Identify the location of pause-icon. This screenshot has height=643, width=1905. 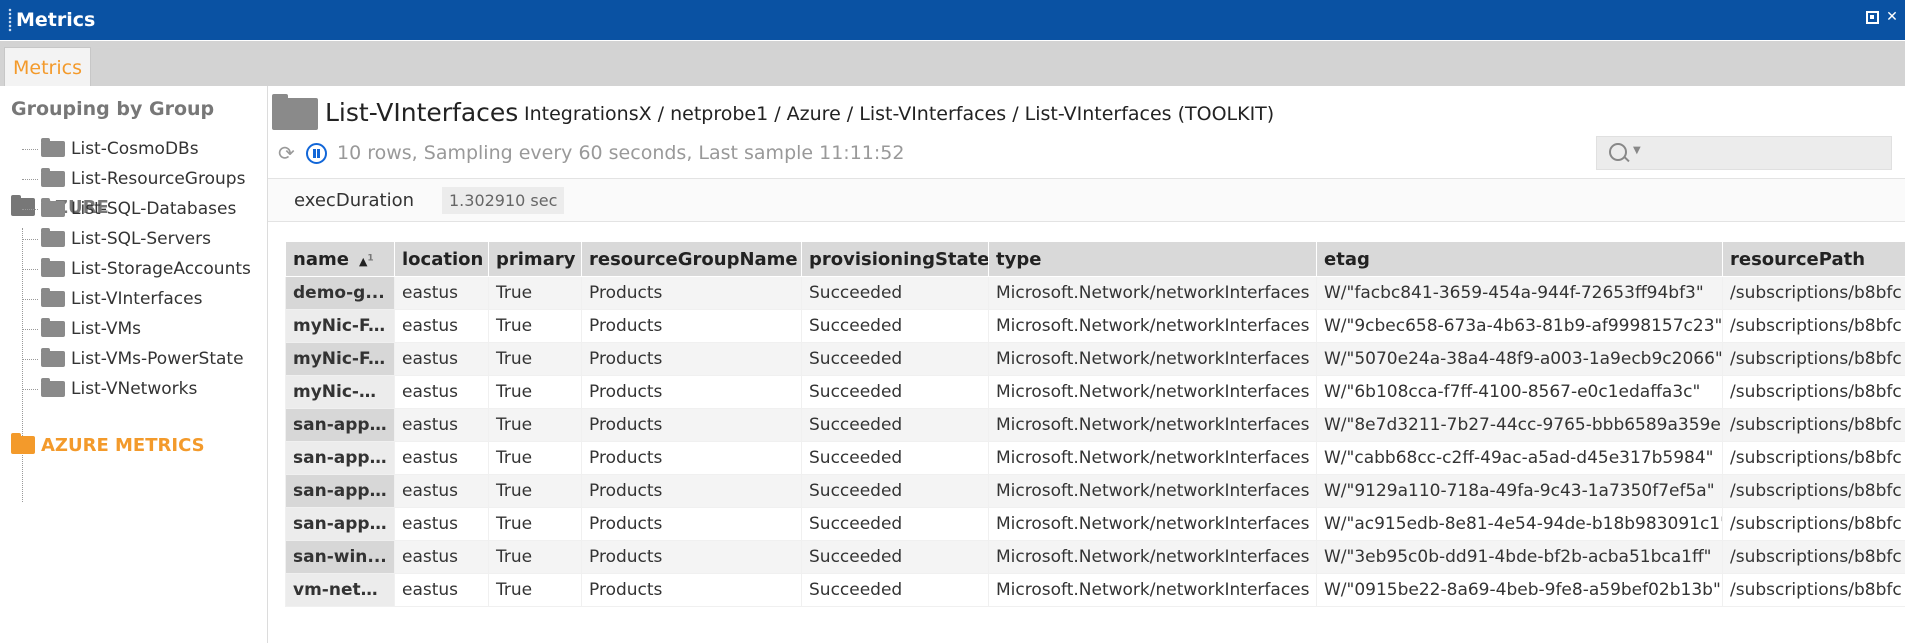
(316, 153).